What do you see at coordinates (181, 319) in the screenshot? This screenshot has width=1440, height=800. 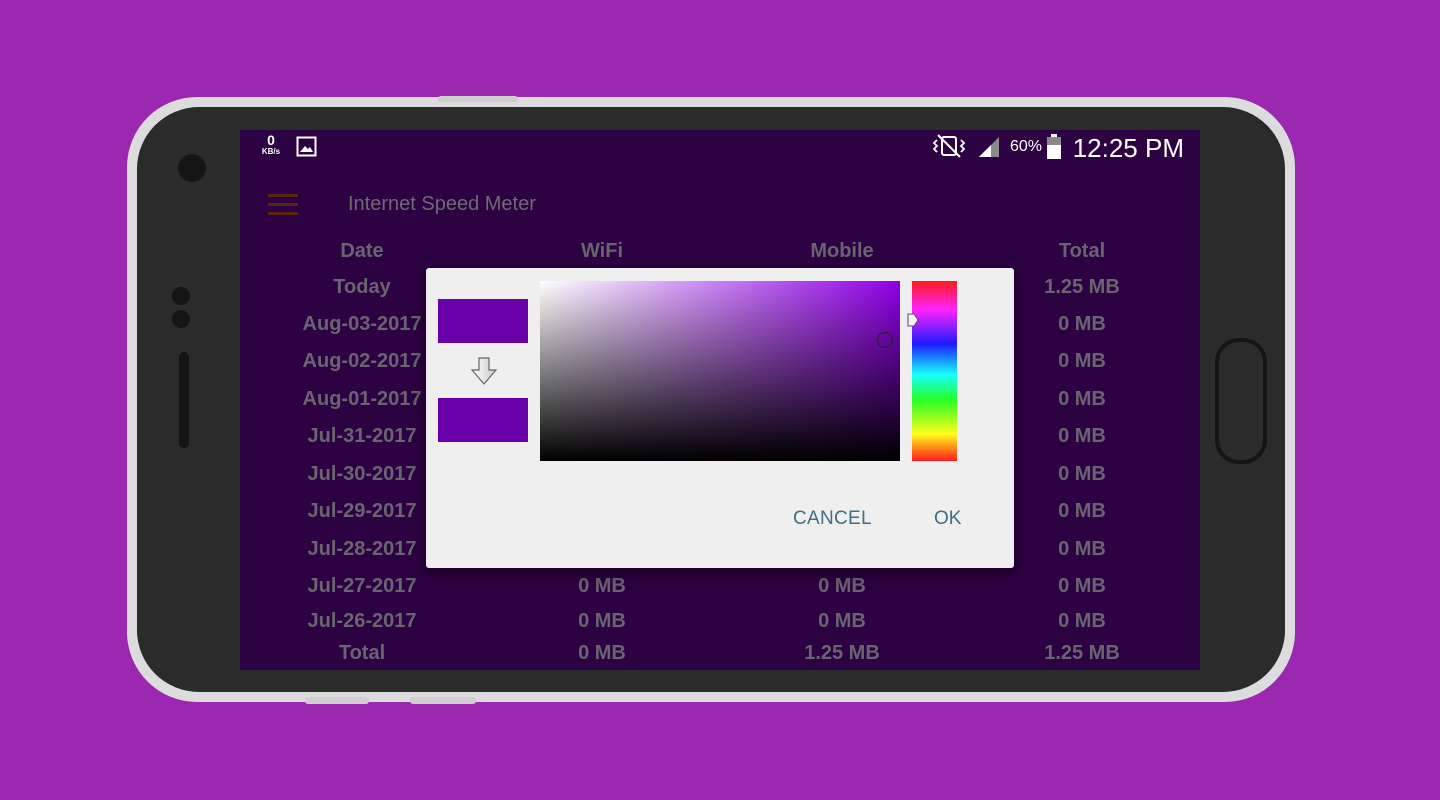 I see `light-sensor` at bounding box center [181, 319].